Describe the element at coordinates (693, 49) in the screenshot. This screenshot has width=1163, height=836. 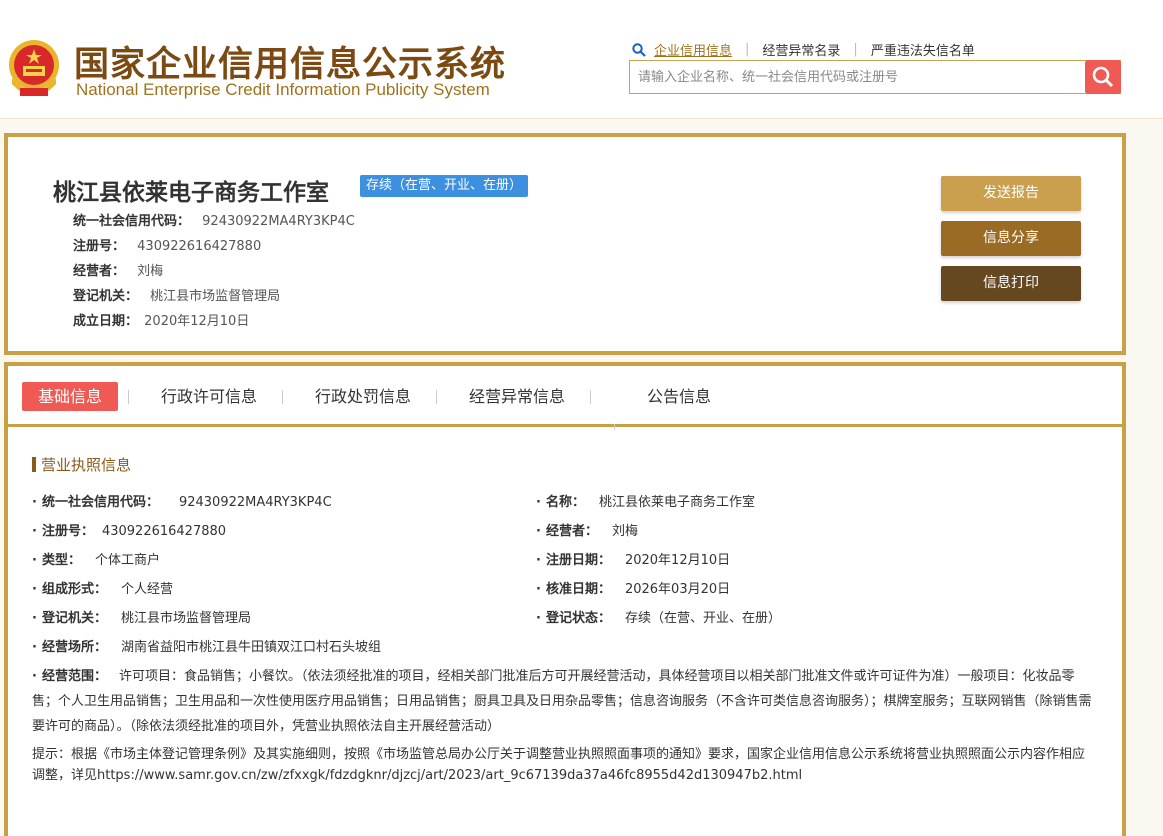
I see `nav-credit-info-link: 企业信用信息` at that location.